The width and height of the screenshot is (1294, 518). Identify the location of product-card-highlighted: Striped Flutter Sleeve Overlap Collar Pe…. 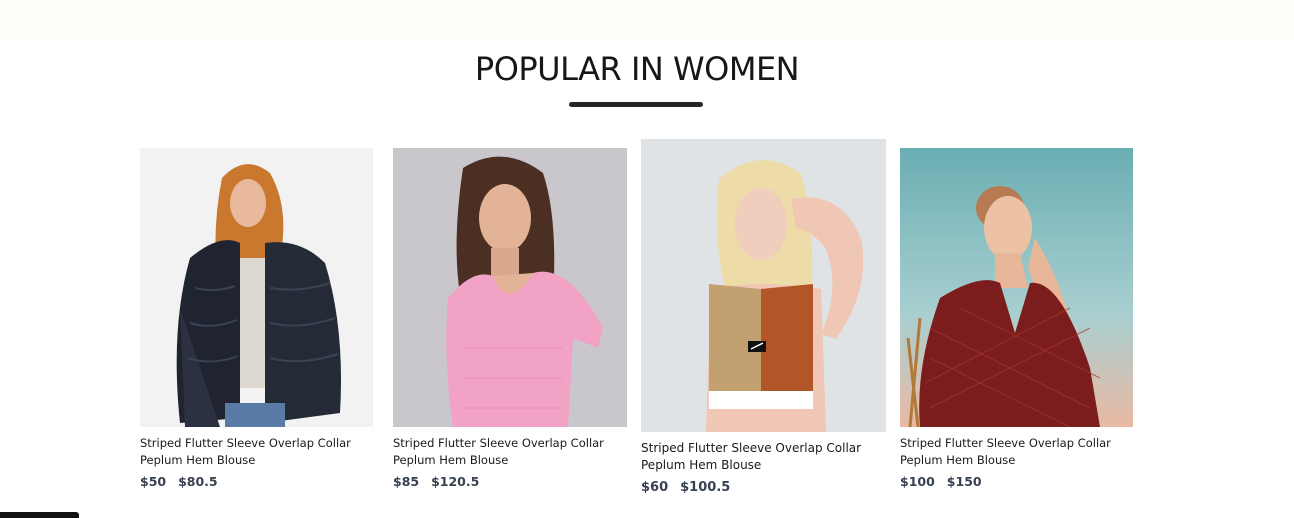
(763, 317).